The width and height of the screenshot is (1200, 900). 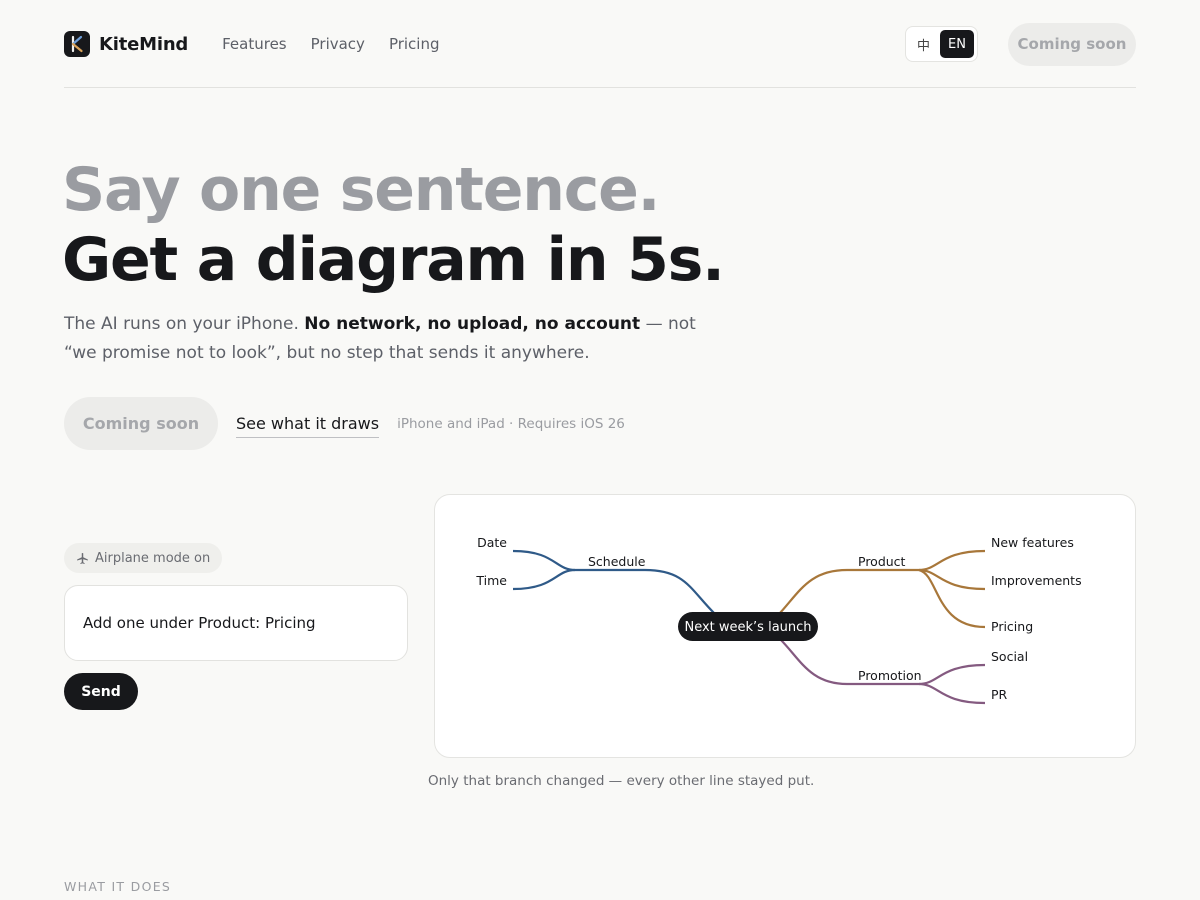 I want to click on brand: KiteMind, so click(x=126, y=44).